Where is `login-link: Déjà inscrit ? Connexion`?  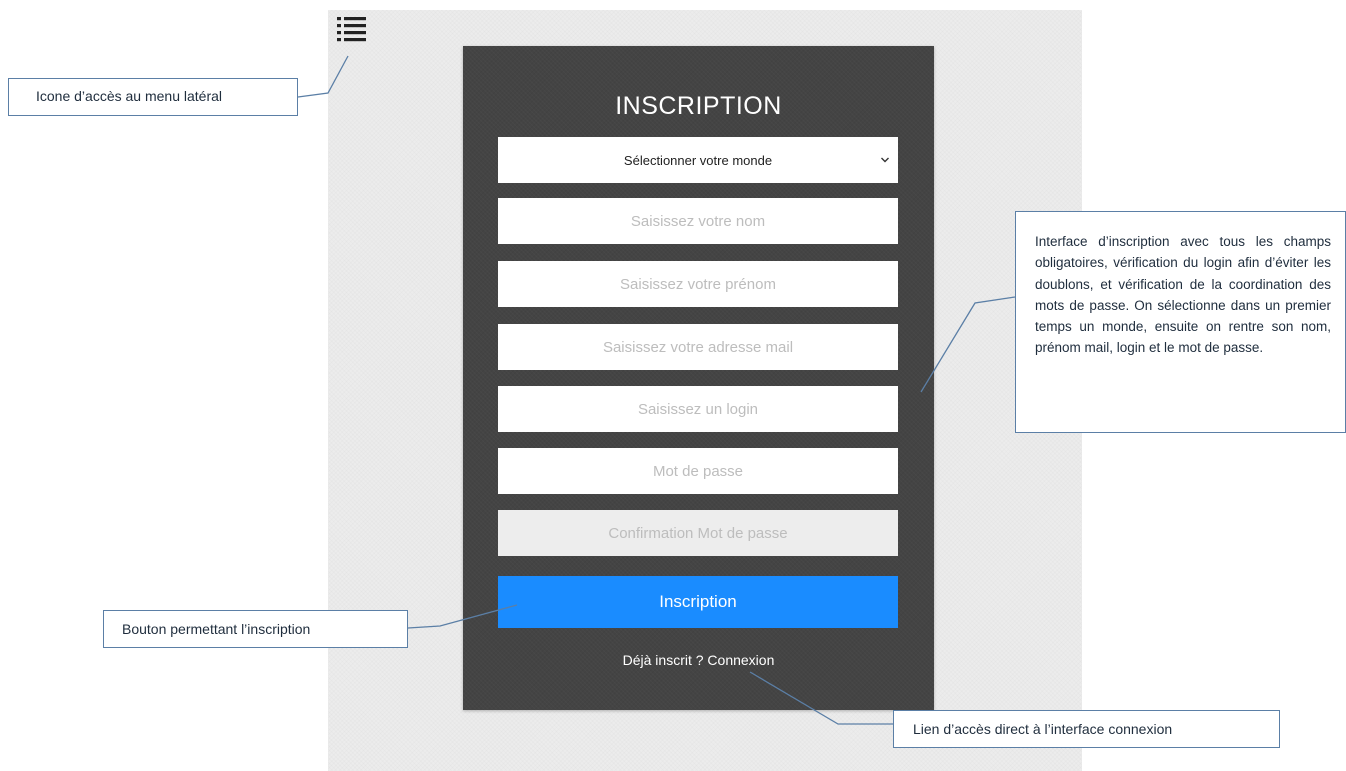 login-link: Déjà inscrit ? Connexion is located at coordinates (698, 660).